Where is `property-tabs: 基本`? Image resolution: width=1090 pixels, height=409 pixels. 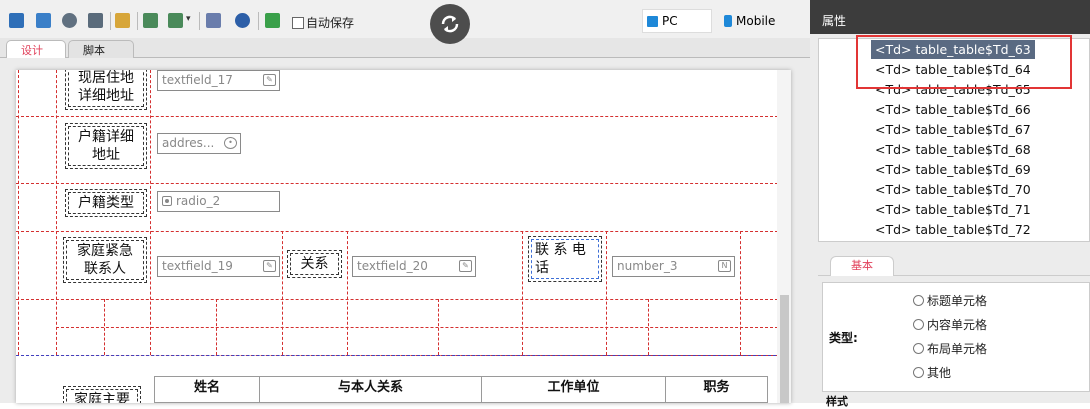 property-tabs: 基本 is located at coordinates (954, 265).